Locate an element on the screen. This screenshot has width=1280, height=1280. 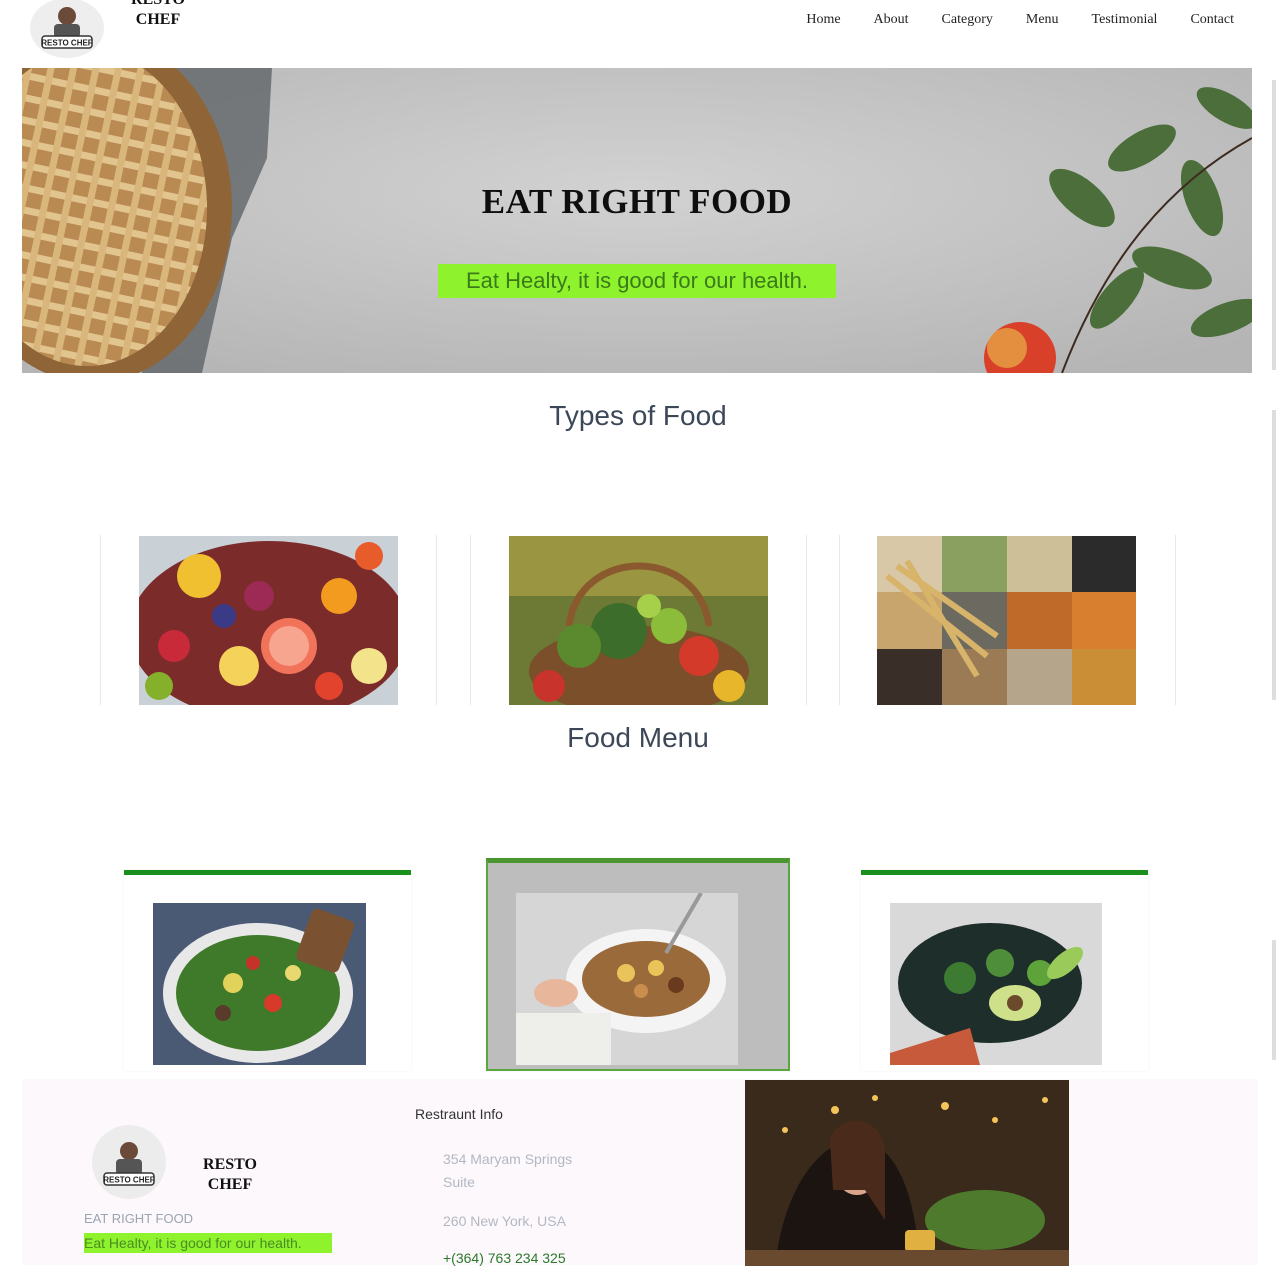
footer-tagline: EAT RIGHT FOOD is located at coordinates (139, 1218).